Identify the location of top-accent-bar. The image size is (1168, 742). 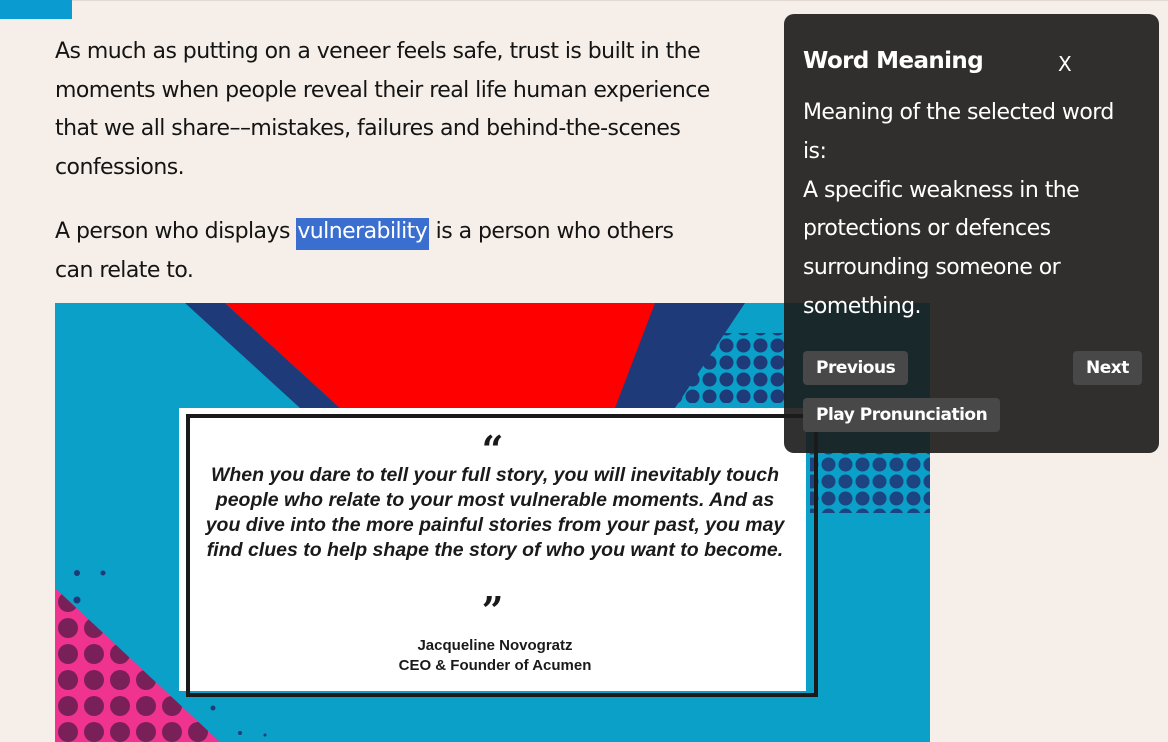
(36, 9).